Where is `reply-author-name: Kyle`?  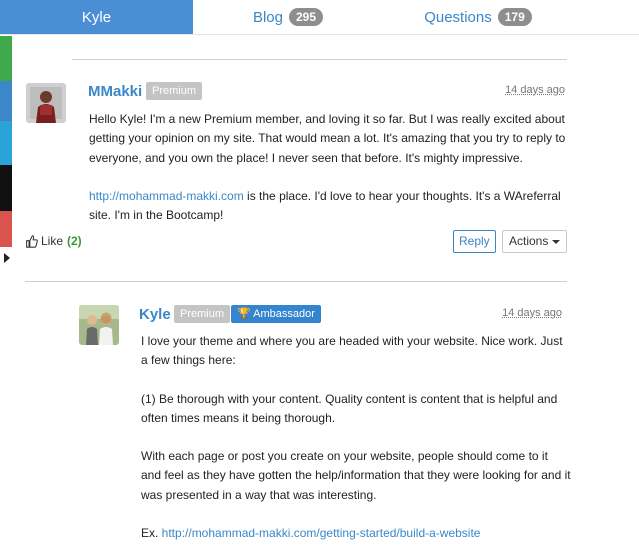 reply-author-name: Kyle is located at coordinates (155, 314).